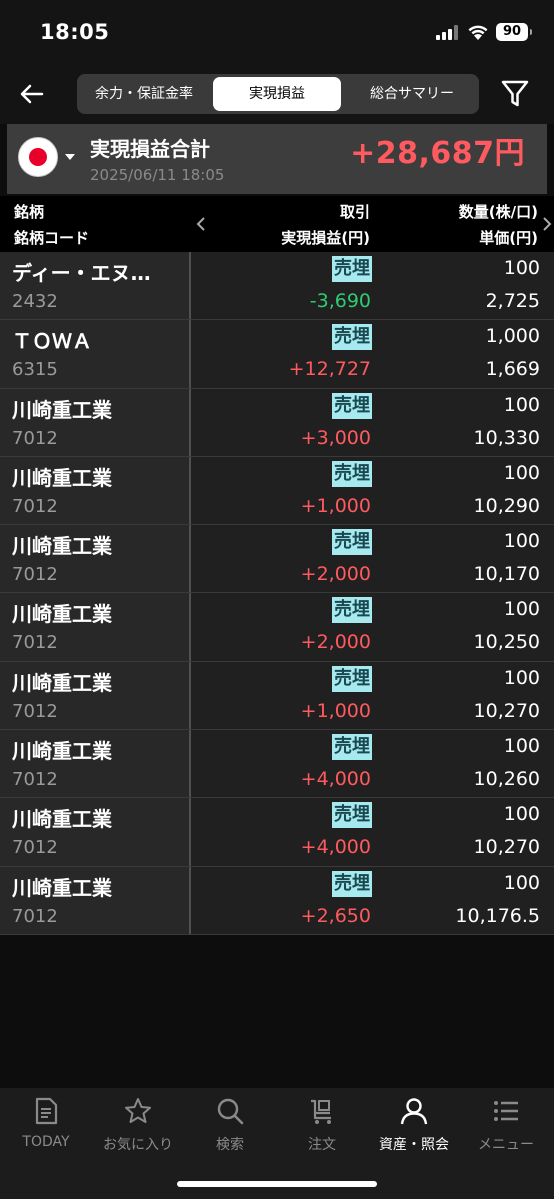  What do you see at coordinates (506, 1126) in the screenshot?
I see `nav-menu: メニュー` at bounding box center [506, 1126].